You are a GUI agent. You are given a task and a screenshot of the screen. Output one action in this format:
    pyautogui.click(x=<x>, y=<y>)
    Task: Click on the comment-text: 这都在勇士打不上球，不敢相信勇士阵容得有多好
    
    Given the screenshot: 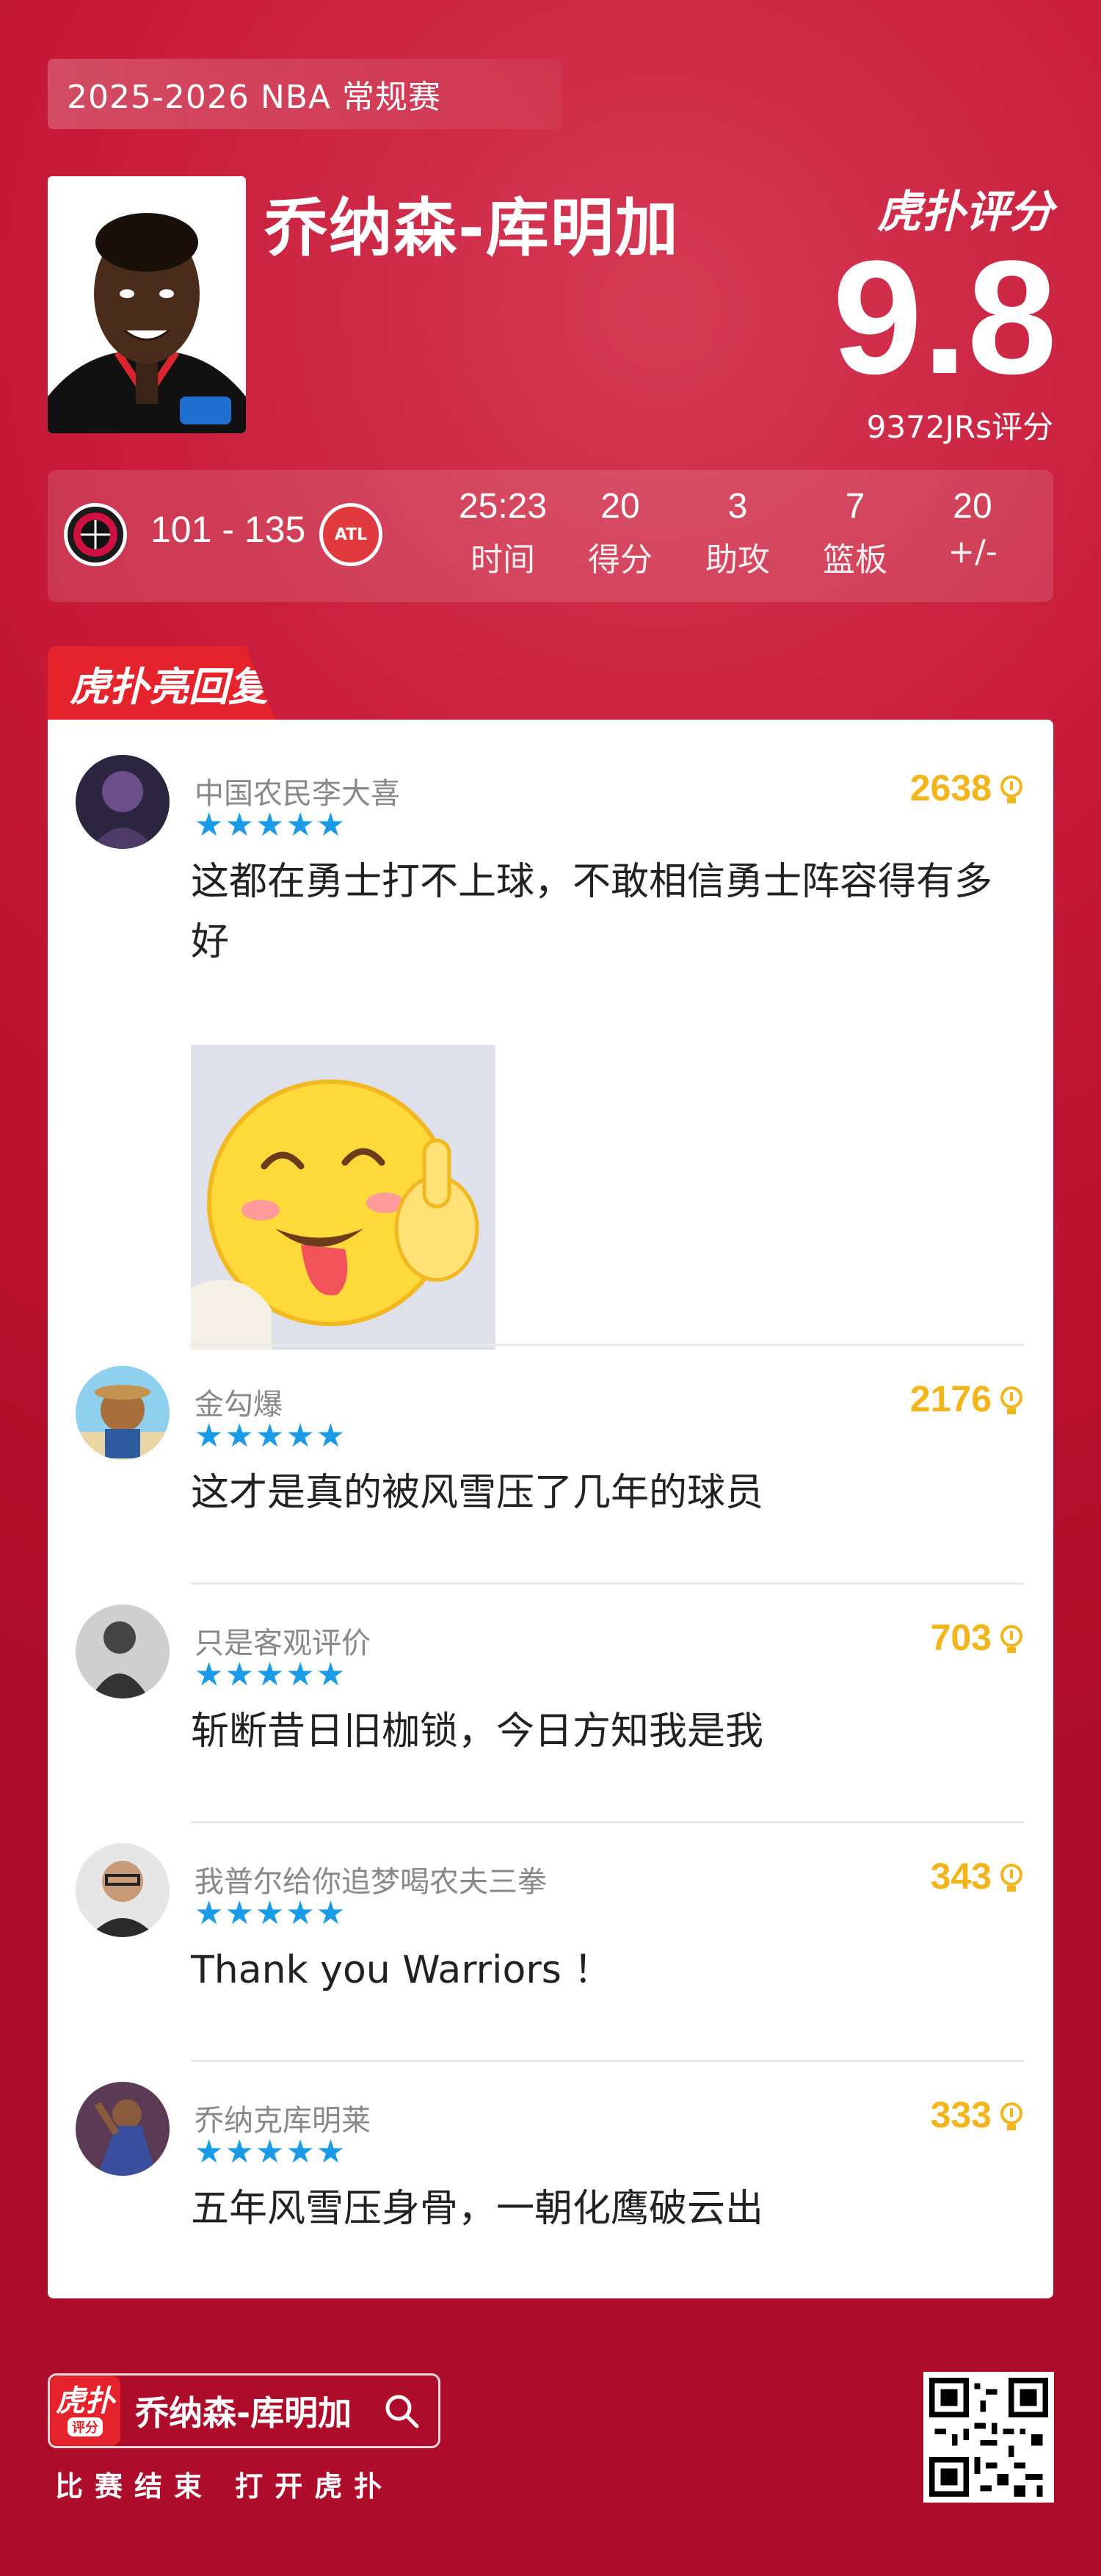 What is the action you would take?
    pyautogui.click(x=592, y=912)
    